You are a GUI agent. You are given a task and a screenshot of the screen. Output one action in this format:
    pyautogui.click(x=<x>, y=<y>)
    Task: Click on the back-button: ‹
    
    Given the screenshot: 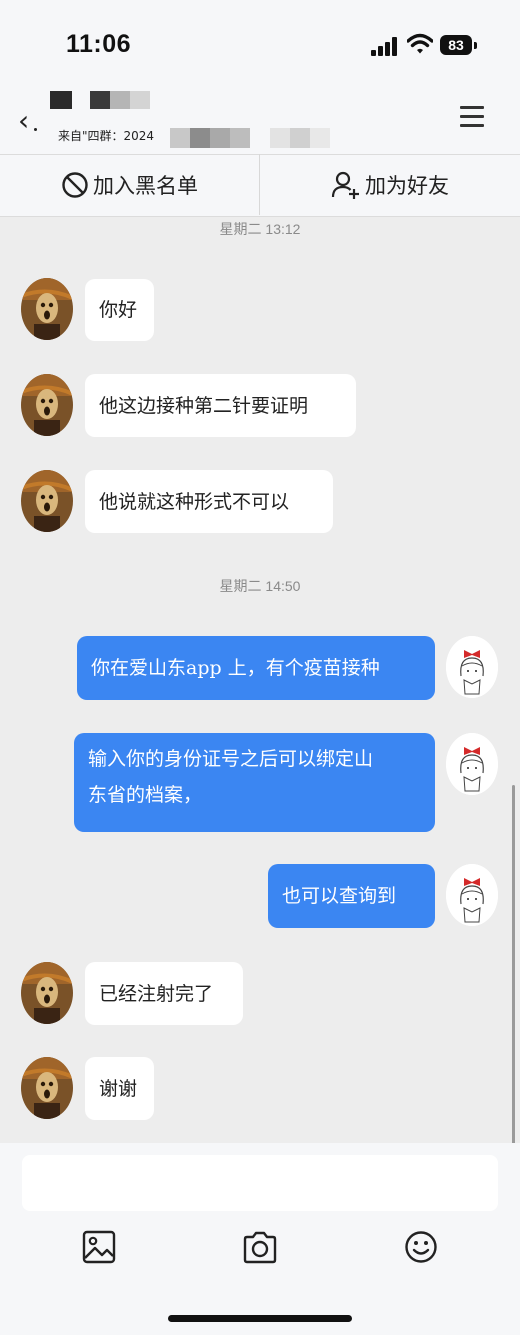 What is the action you would take?
    pyautogui.click(x=23, y=120)
    